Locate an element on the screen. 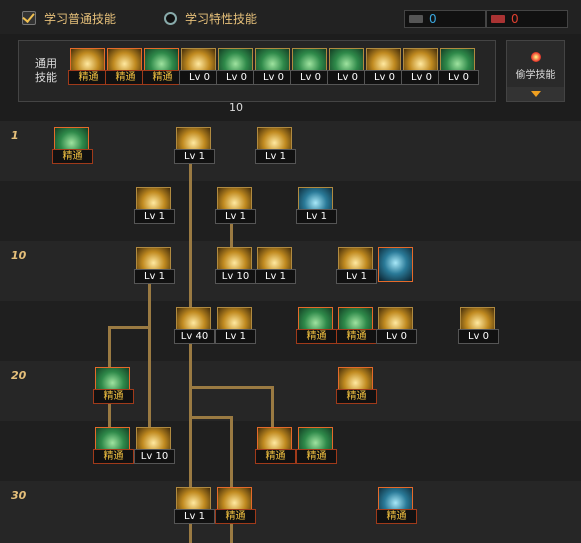 The width and height of the screenshot is (581, 543). level-label: 10 is located at coordinates (19, 255).